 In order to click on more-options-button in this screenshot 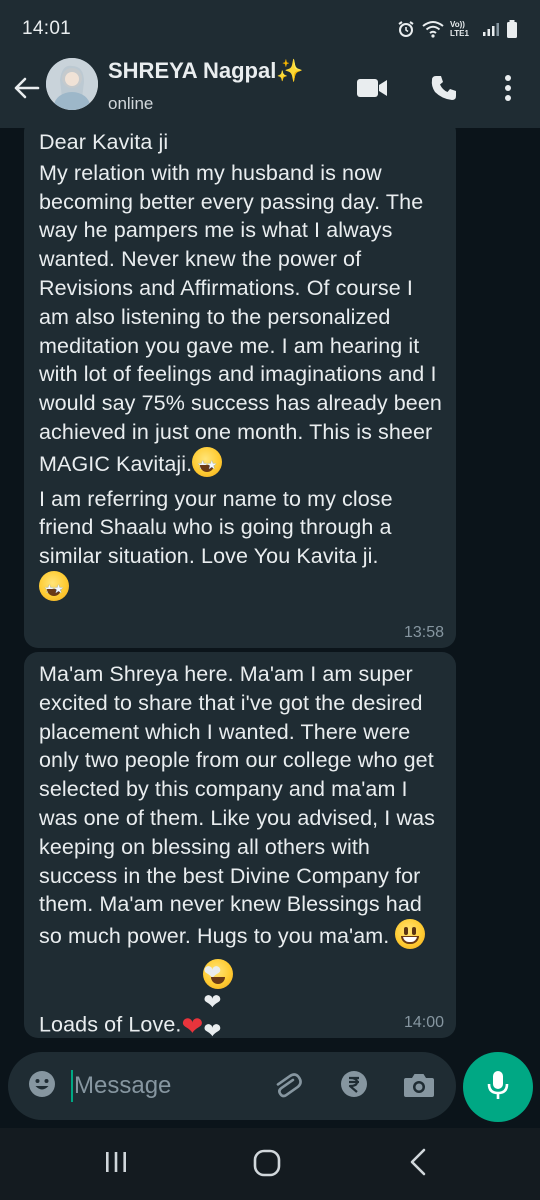, I will do `click(508, 90)`.